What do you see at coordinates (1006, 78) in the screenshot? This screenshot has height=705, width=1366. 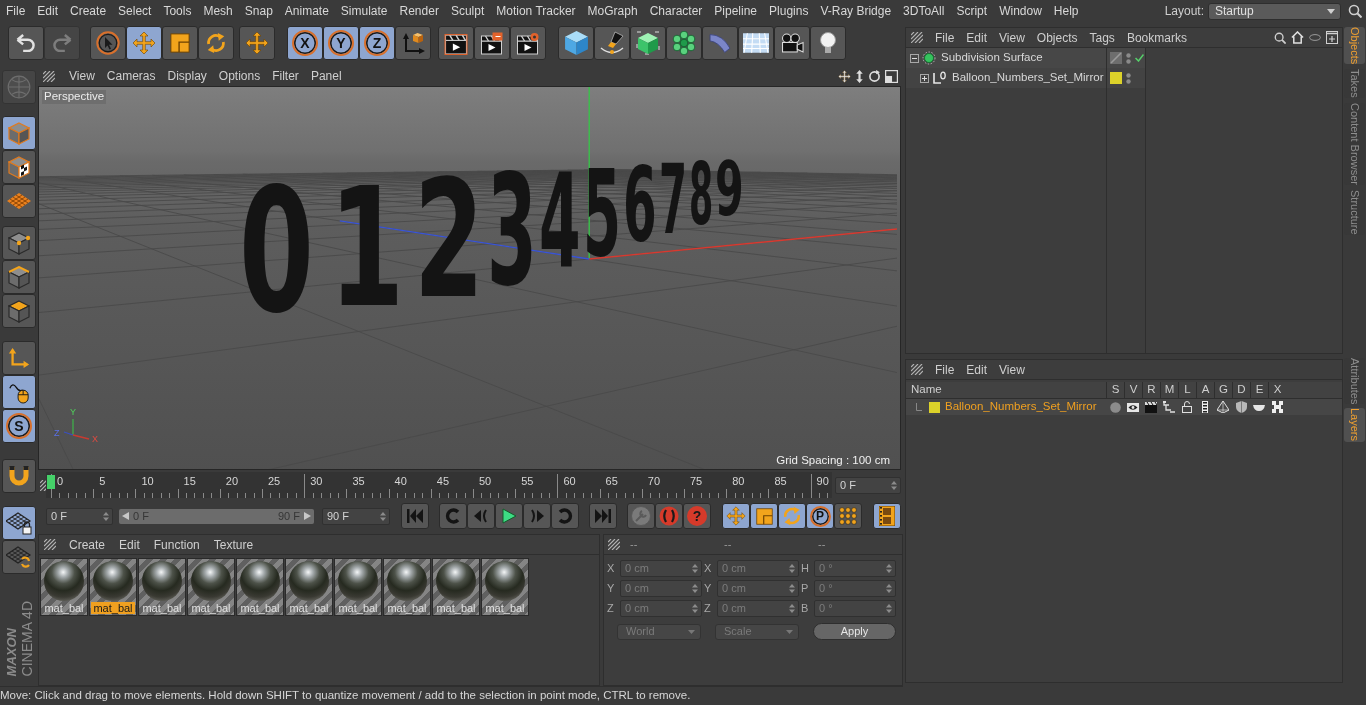 I see `object-row: Balloon_Numbers_Set_Mirror` at bounding box center [1006, 78].